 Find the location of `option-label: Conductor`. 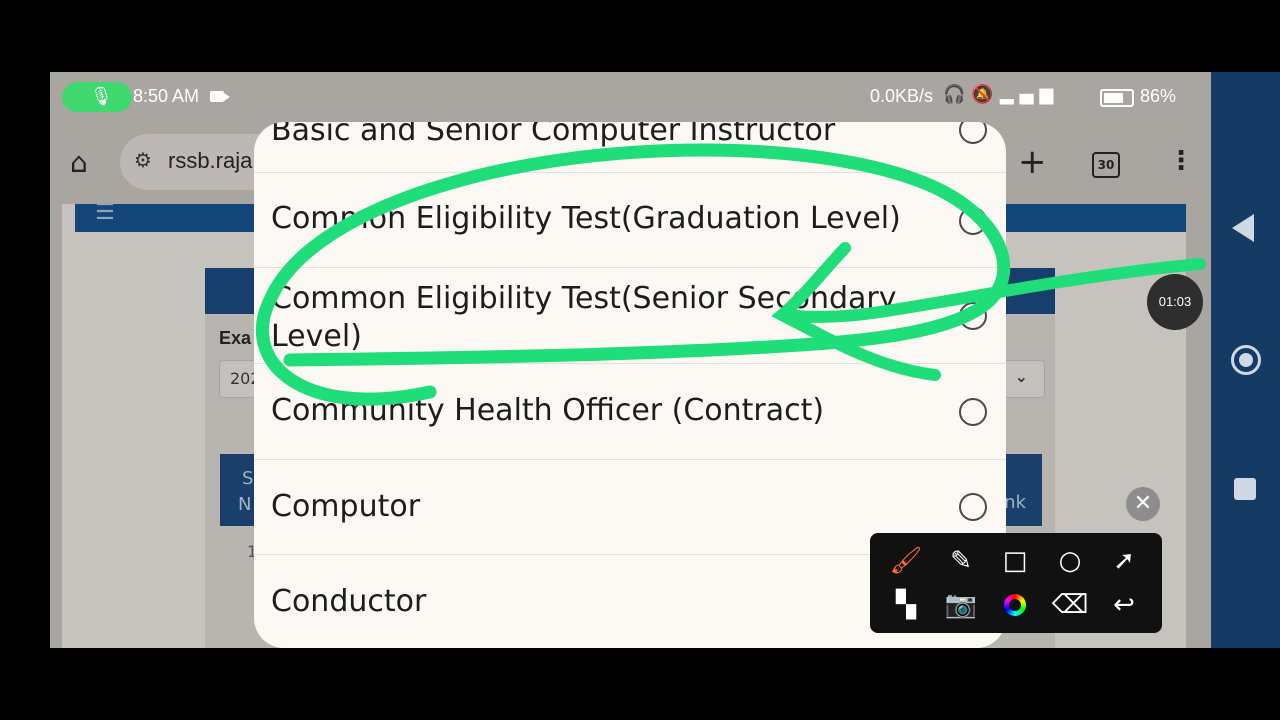

option-label: Conductor is located at coordinates (349, 601).